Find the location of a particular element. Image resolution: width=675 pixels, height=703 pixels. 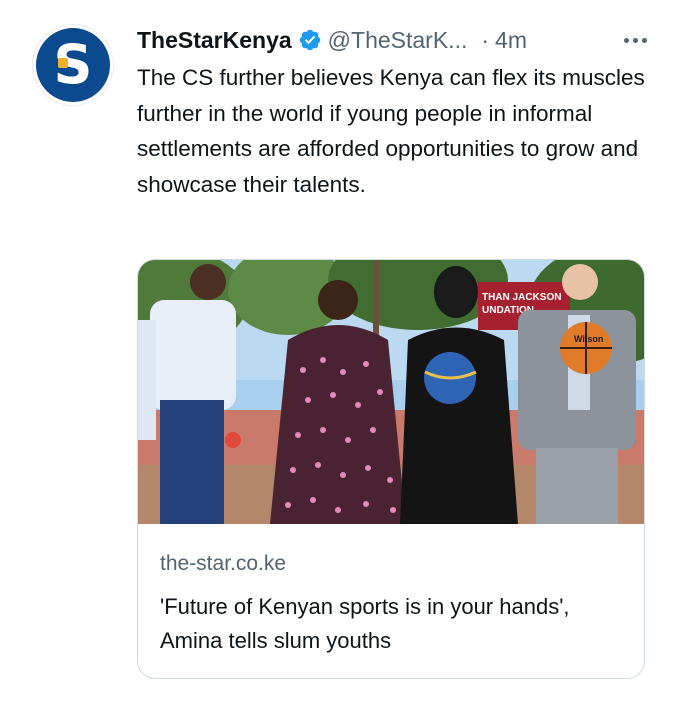

avatar-accent-mark is located at coordinates (63, 63).